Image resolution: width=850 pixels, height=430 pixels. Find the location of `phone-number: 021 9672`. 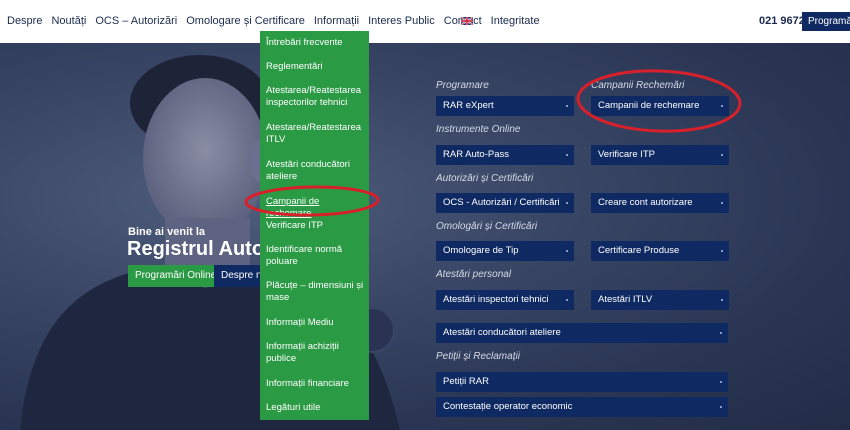

phone-number: 021 9672 is located at coordinates (782, 21).